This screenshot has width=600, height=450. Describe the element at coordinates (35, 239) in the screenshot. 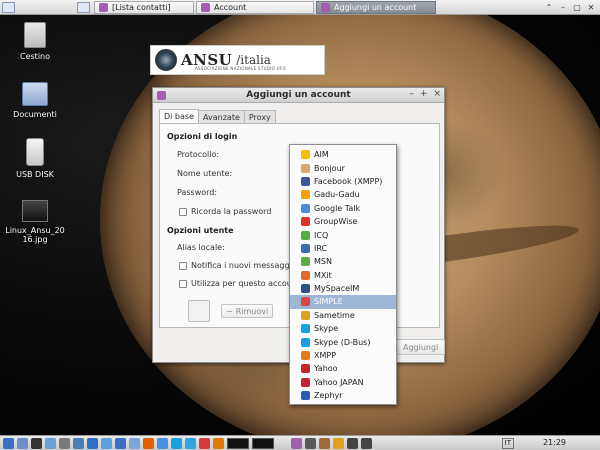

I see `desktop-icon-label-line2: 16.jpg` at that location.